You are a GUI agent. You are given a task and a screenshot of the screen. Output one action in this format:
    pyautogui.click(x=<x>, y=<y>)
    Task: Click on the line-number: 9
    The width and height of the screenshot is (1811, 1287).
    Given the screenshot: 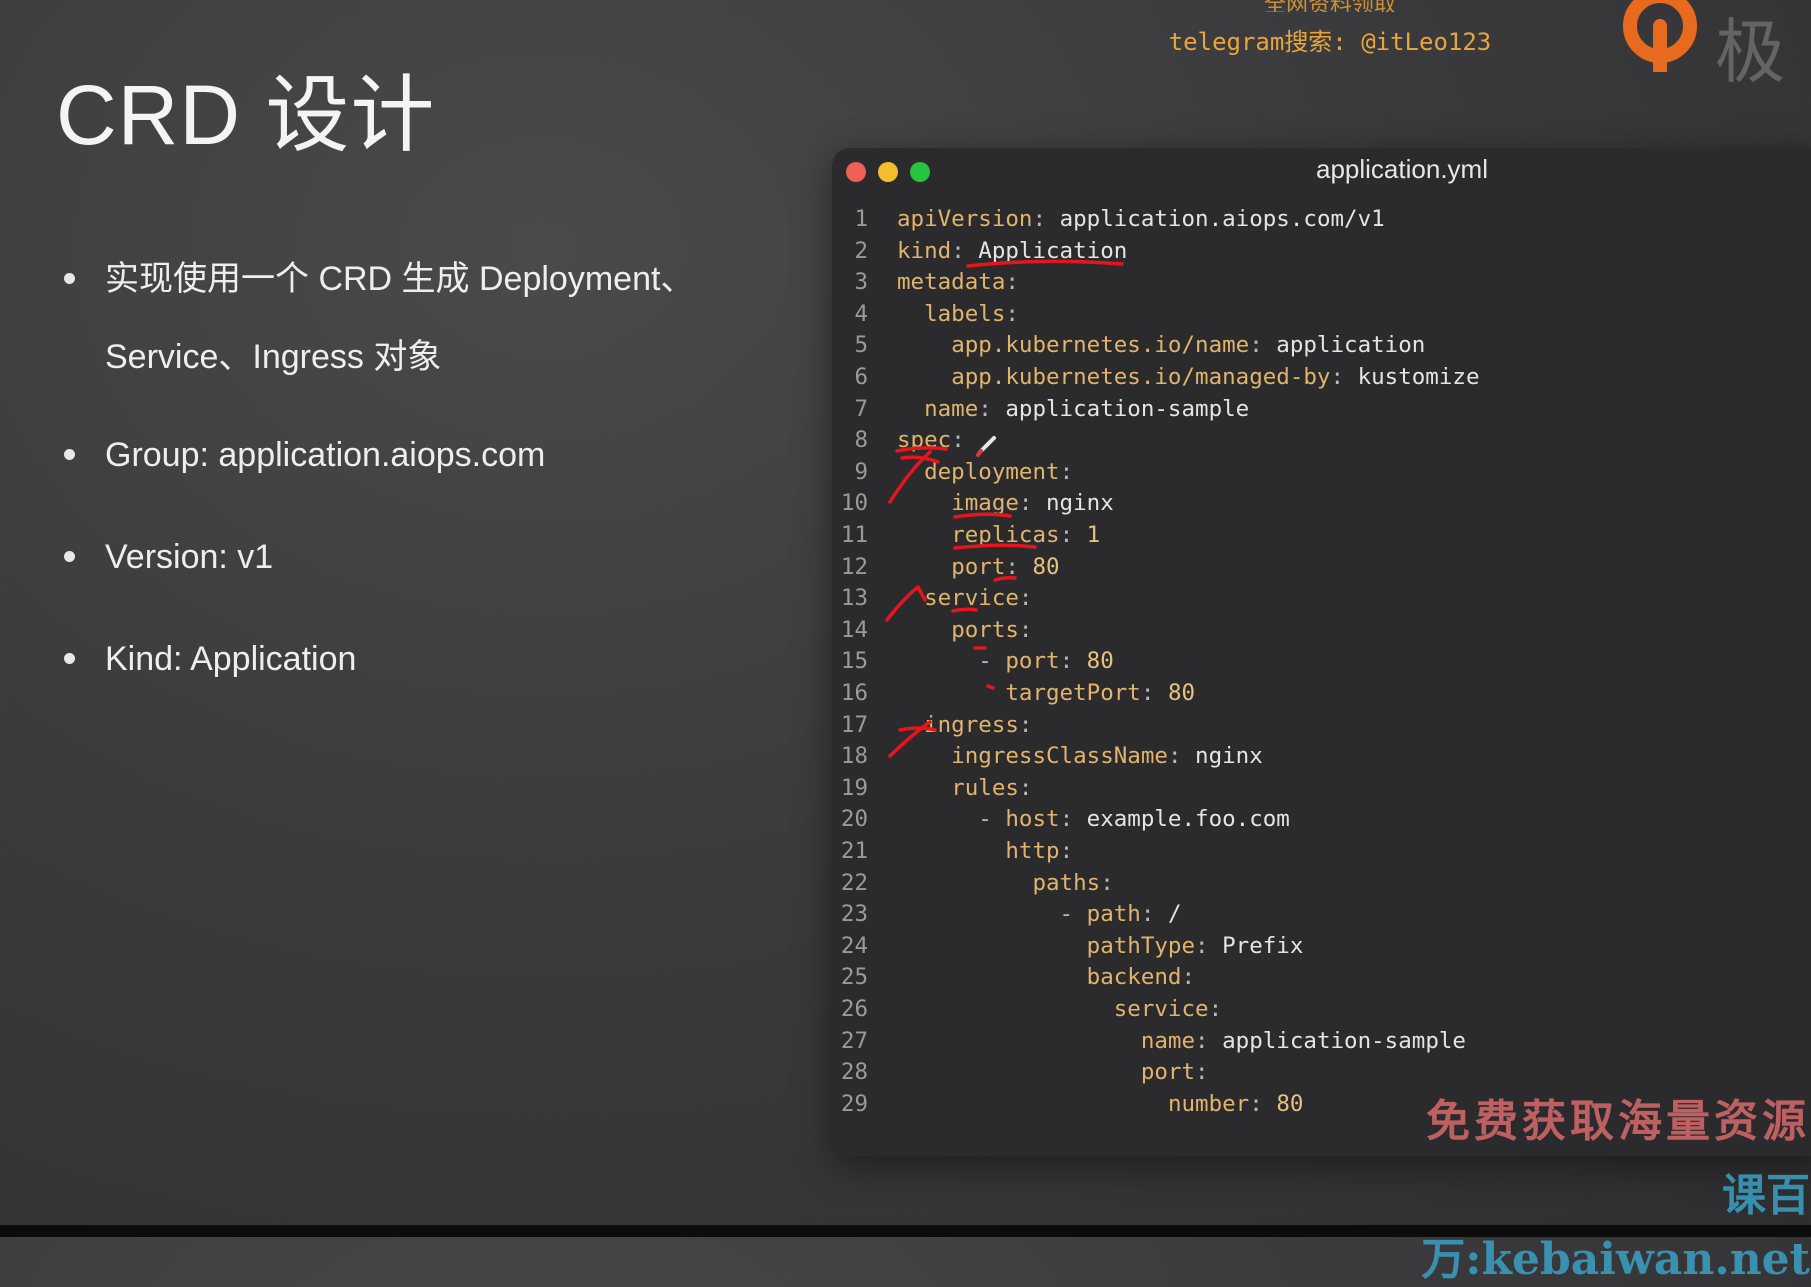 What is the action you would take?
    pyautogui.click(x=861, y=471)
    